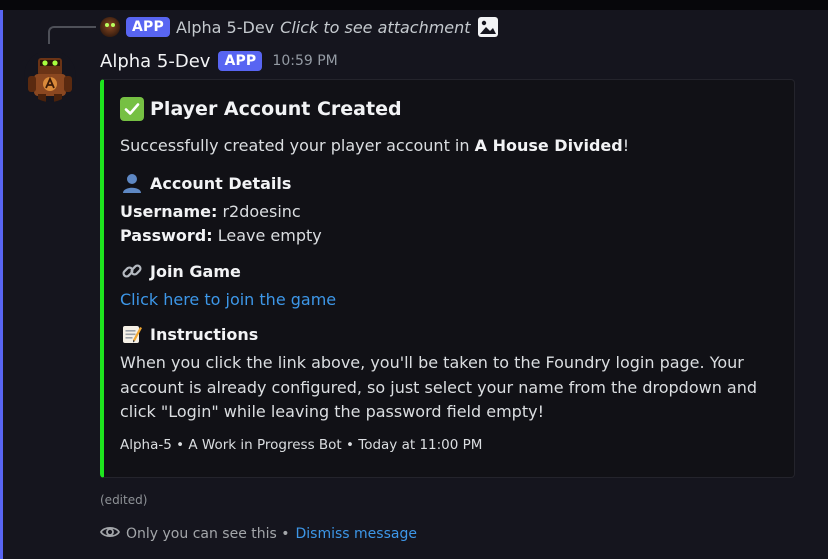 The height and width of the screenshot is (559, 828). Describe the element at coordinates (132, 271) in the screenshot. I see `link-icon` at that location.